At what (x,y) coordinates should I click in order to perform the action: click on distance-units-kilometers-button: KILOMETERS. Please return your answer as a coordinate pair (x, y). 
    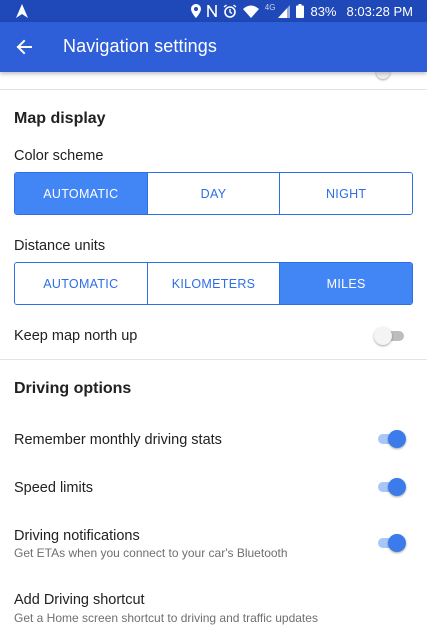
    Looking at the image, I should click on (214, 283).